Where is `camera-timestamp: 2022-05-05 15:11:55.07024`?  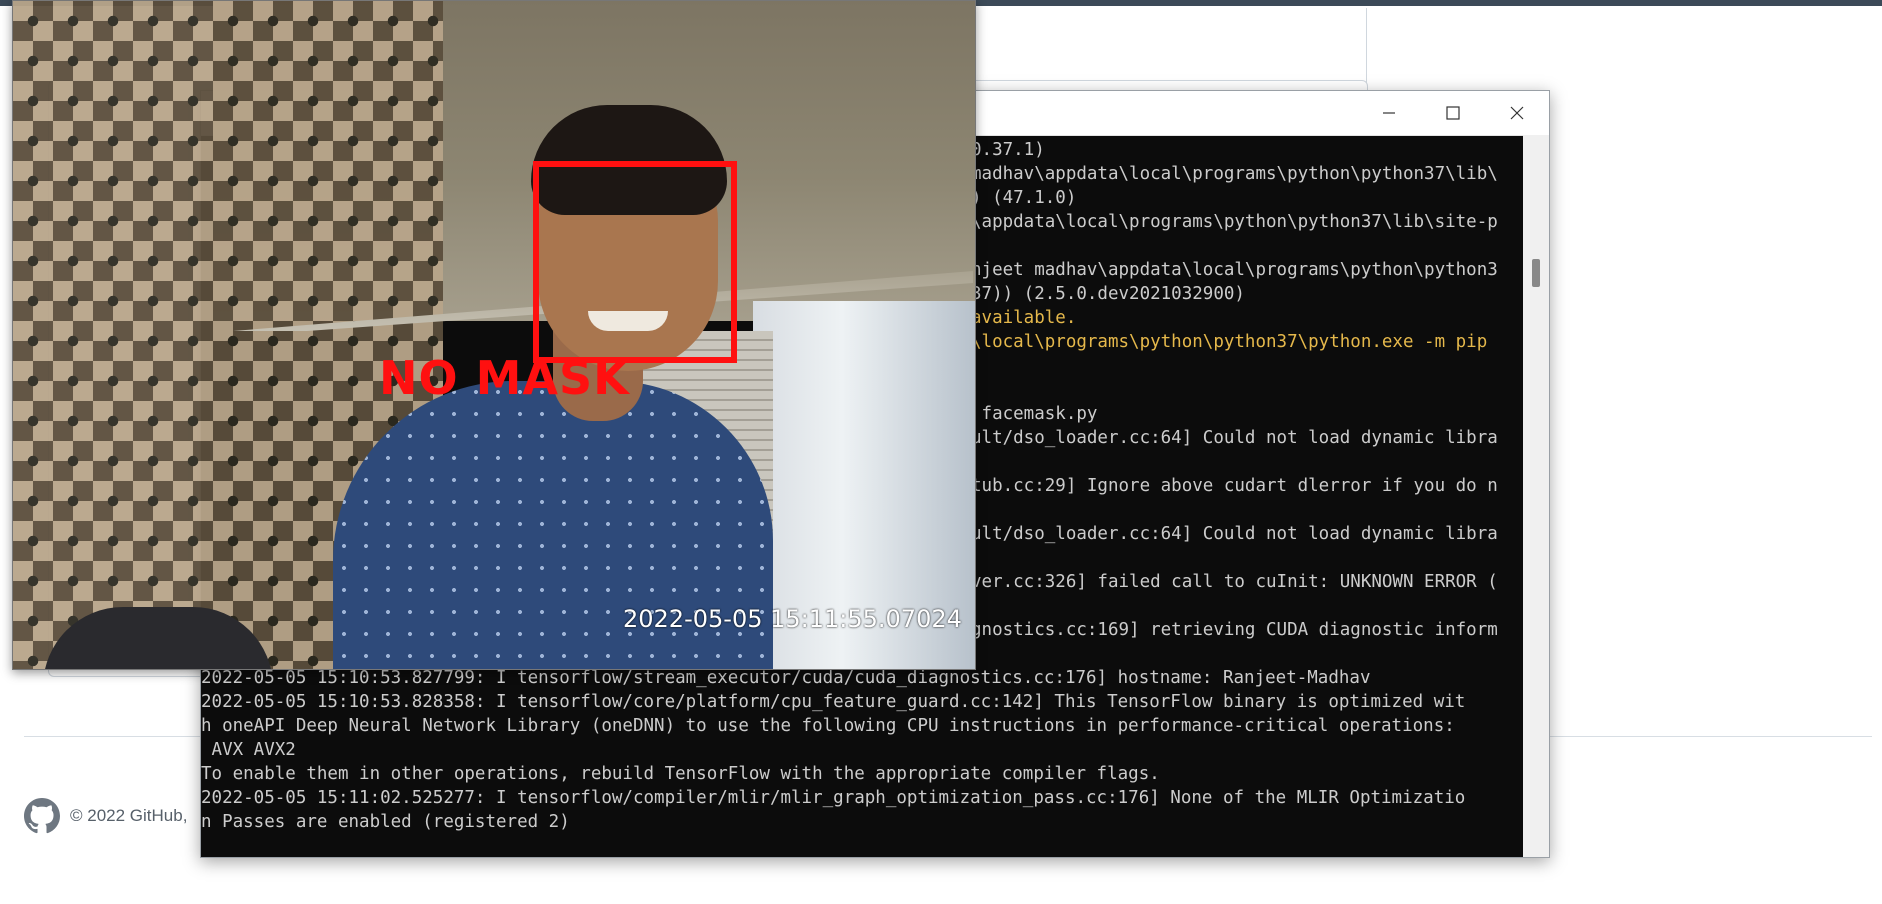
camera-timestamp: 2022-05-05 15:11:55.07024 is located at coordinates (792, 619).